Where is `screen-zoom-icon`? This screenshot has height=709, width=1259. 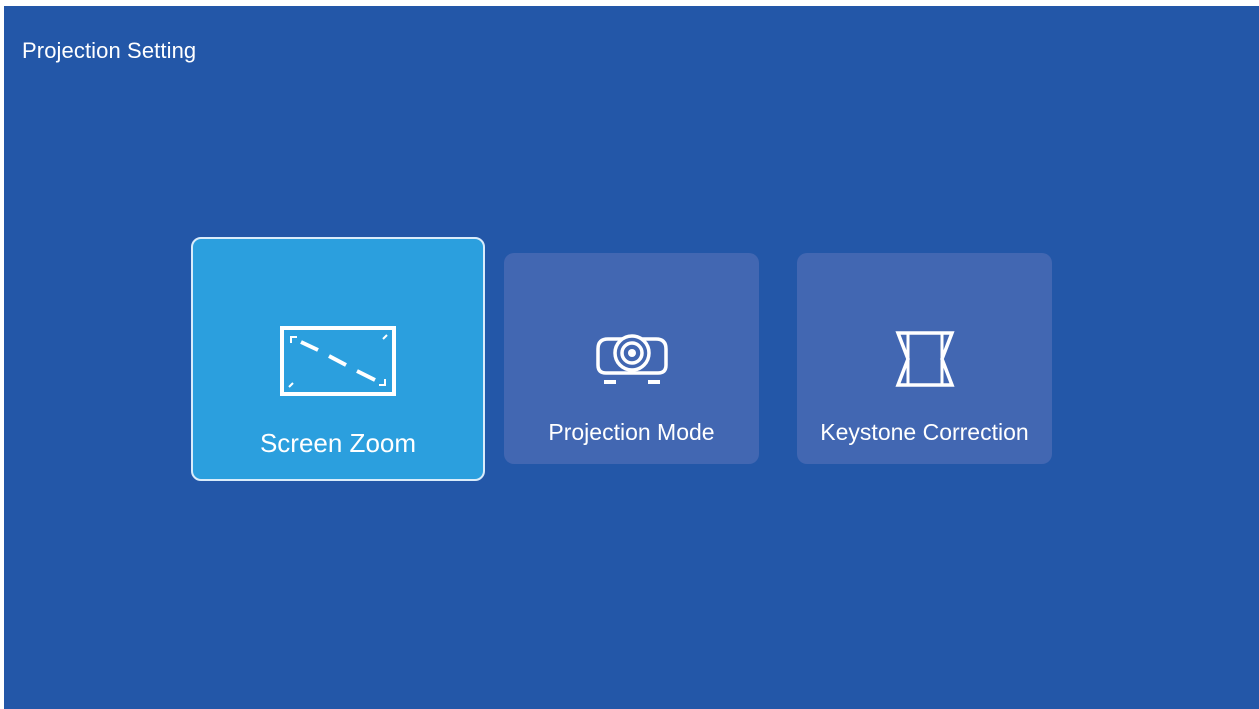 screen-zoom-icon is located at coordinates (338, 361).